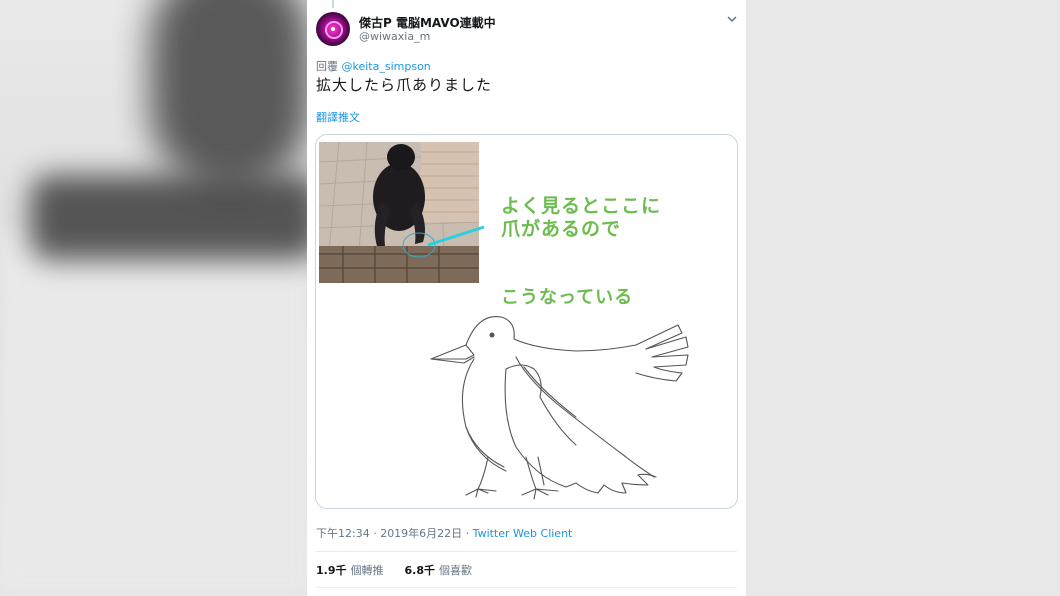  I want to click on crow-photo, so click(399, 212).